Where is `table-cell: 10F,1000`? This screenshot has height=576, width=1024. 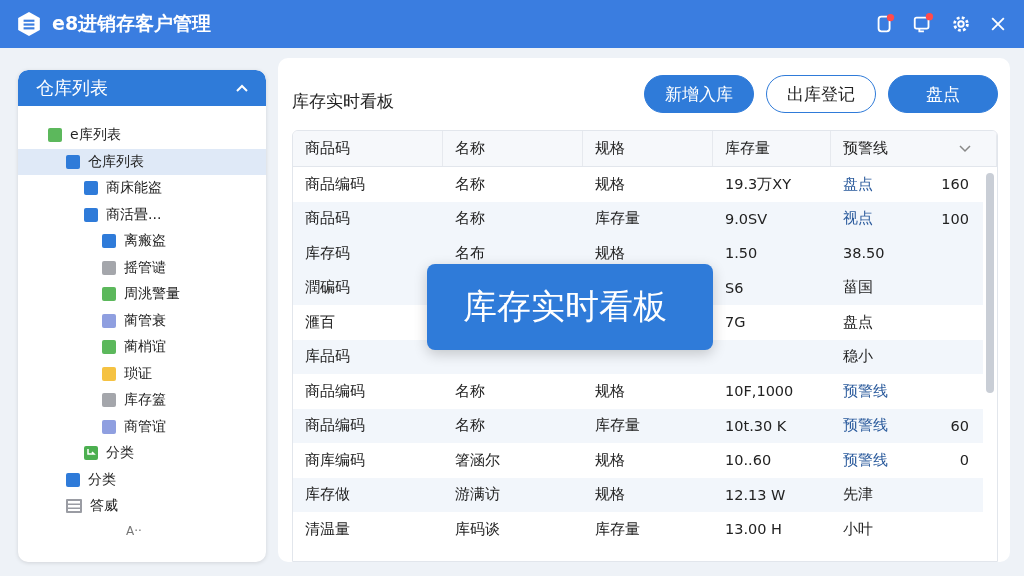 table-cell: 10F,1000 is located at coordinates (759, 391).